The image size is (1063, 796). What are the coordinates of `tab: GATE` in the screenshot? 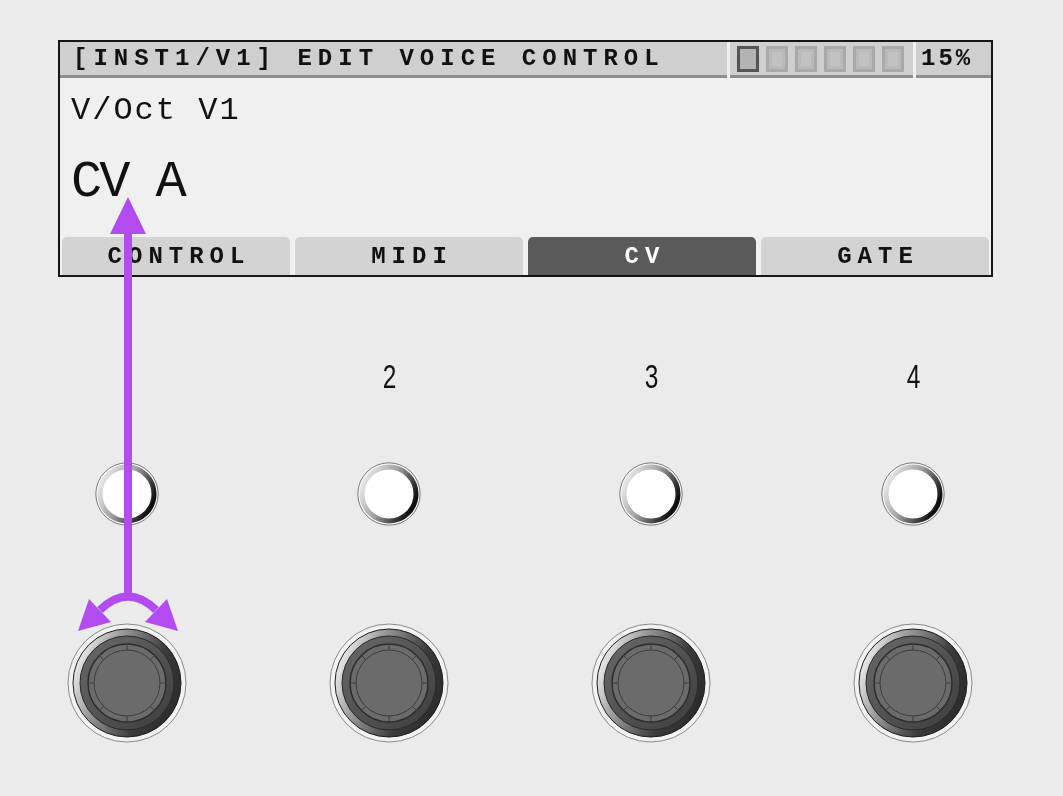 It's located at (875, 256).